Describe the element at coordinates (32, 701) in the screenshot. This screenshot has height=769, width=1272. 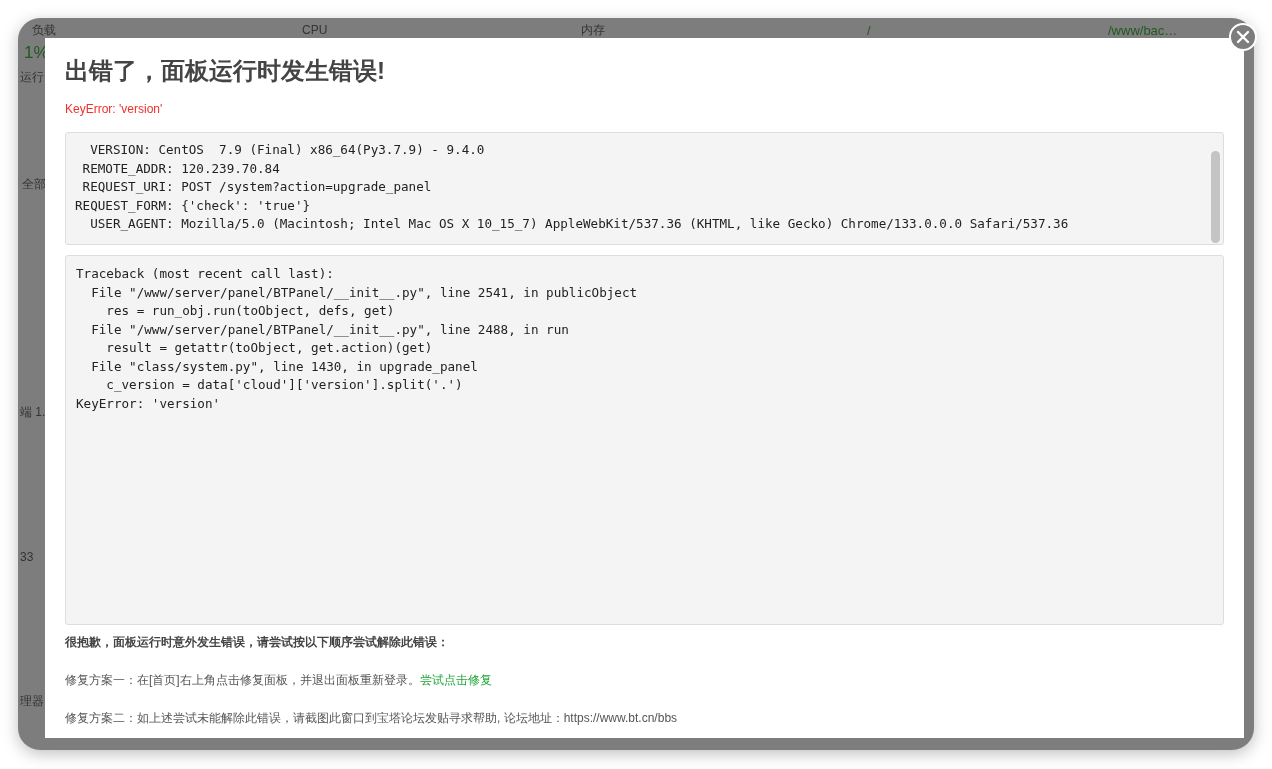
I see `background-label: 理器` at that location.